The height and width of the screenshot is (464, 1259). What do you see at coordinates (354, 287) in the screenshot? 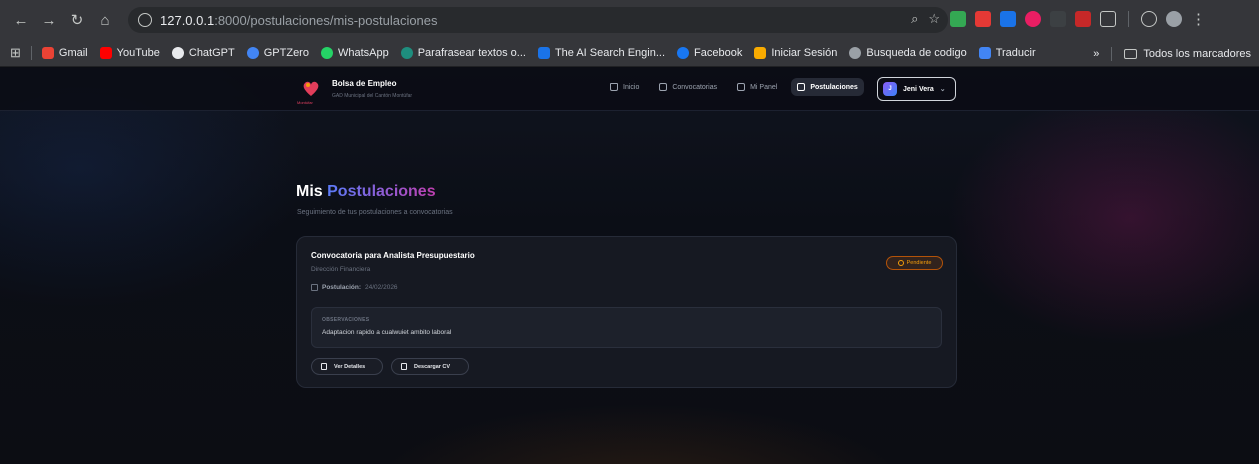
I see `application-date: Postulación: 24/02/2026` at bounding box center [354, 287].